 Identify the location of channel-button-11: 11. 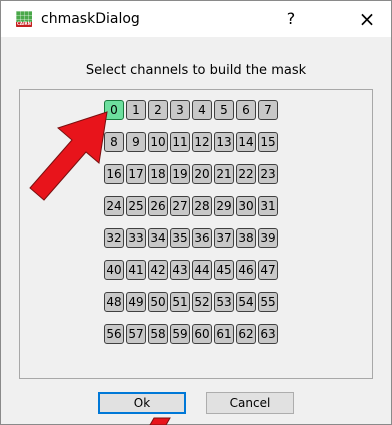
(180, 142).